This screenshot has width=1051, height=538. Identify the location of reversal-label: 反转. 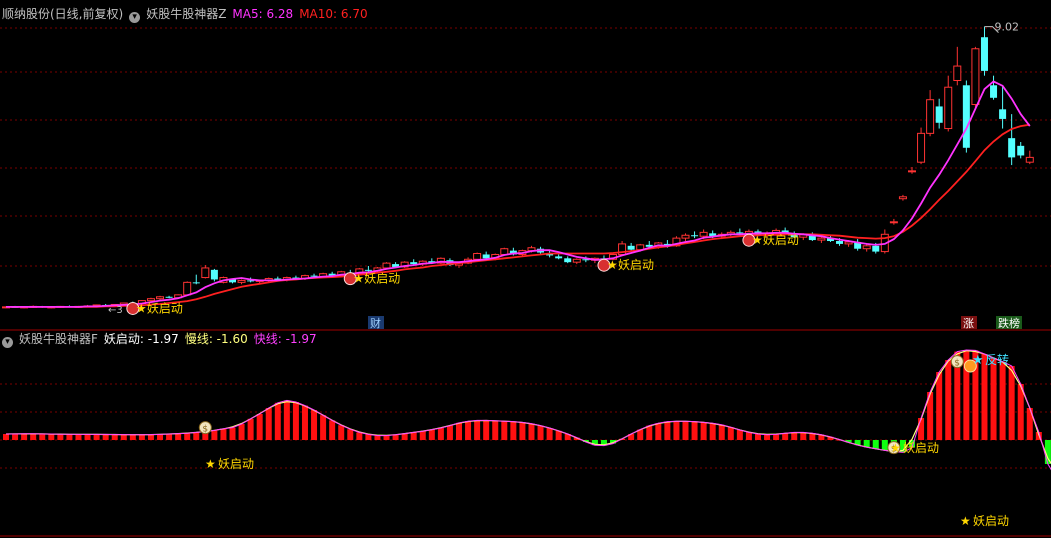
(997, 359).